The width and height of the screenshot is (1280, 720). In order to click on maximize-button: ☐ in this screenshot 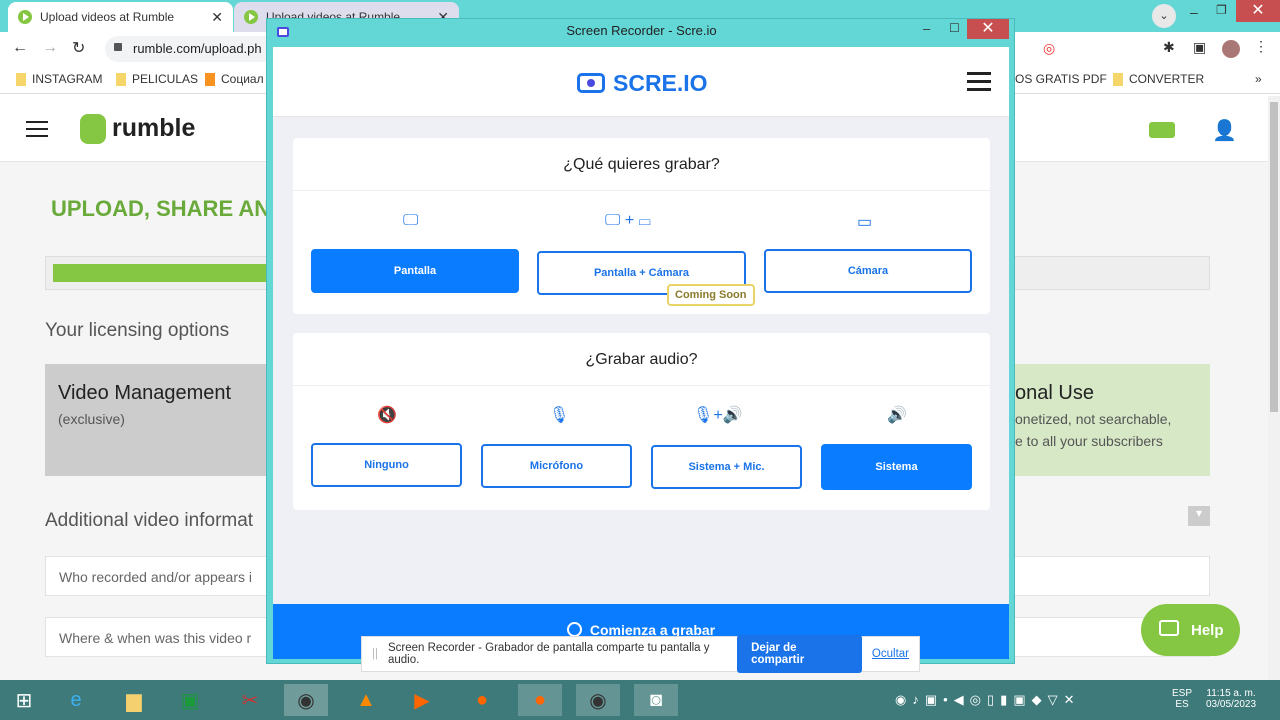, I will do `click(954, 28)`.